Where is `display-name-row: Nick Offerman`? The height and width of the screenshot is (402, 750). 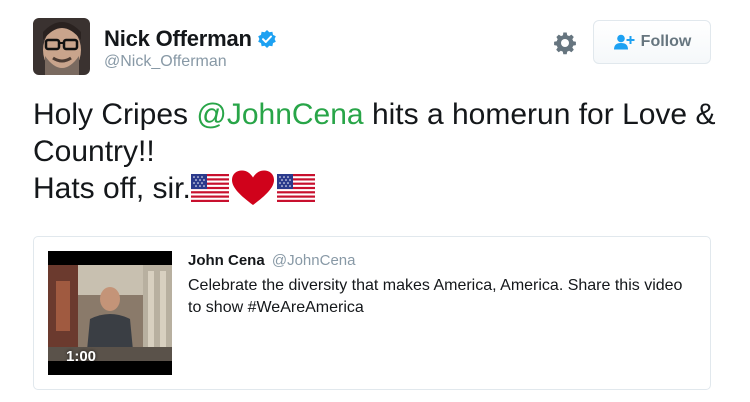 display-name-row: Nick Offerman is located at coordinates (190, 39).